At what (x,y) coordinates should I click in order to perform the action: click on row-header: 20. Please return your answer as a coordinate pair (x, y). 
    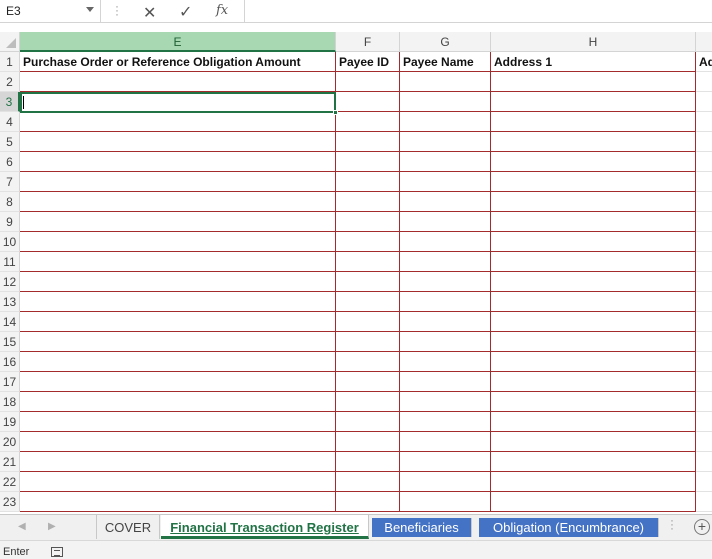
    Looking at the image, I should click on (10, 442).